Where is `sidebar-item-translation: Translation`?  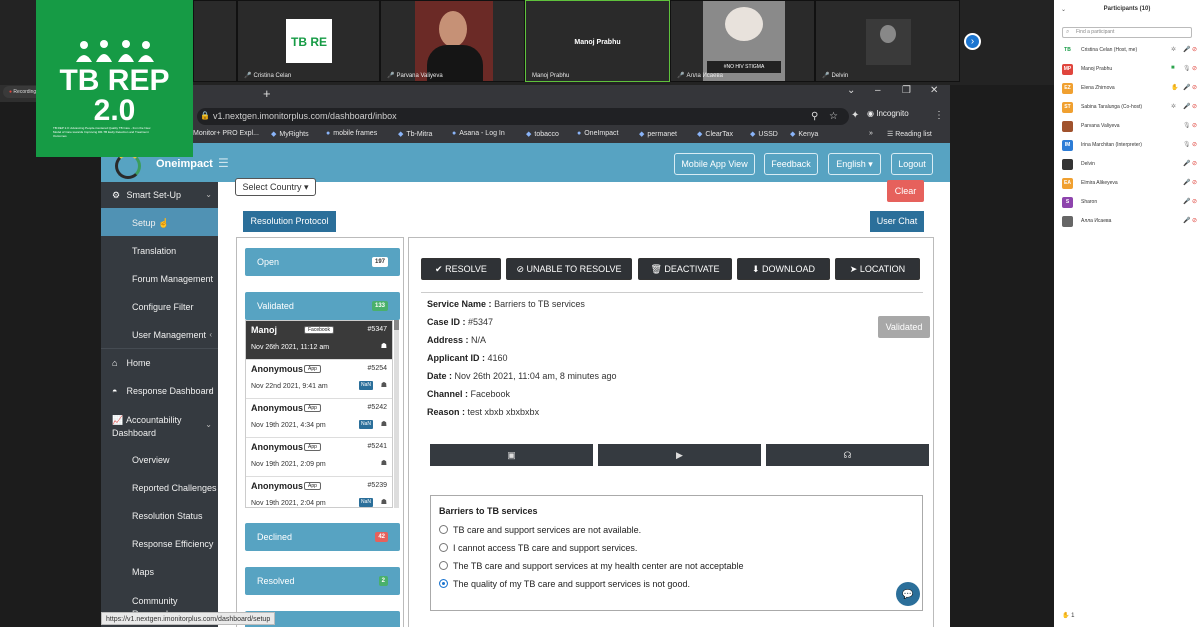 sidebar-item-translation: Translation is located at coordinates (159, 251).